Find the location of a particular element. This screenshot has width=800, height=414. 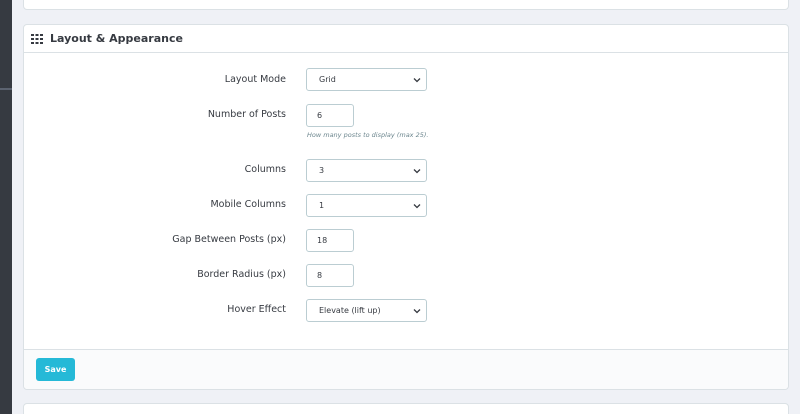

panel-title: Layout & Appearance is located at coordinates (116, 38).